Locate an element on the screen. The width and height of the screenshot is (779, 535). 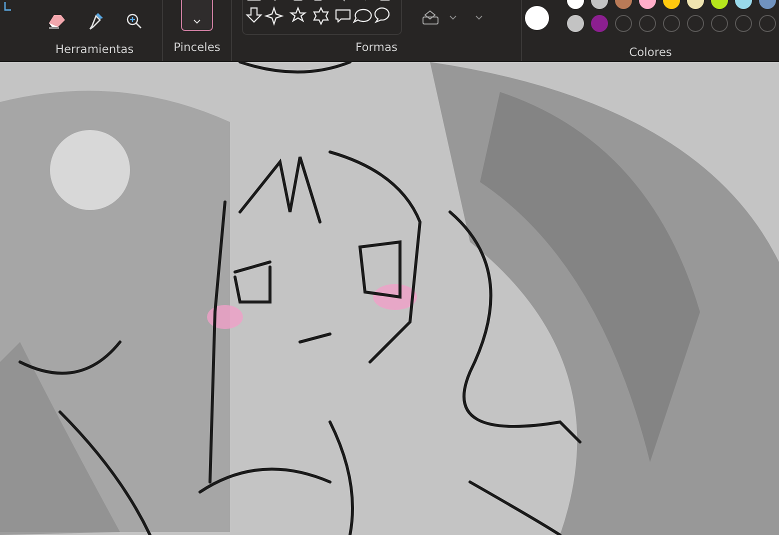
select-icon is located at coordinates (8, 7).